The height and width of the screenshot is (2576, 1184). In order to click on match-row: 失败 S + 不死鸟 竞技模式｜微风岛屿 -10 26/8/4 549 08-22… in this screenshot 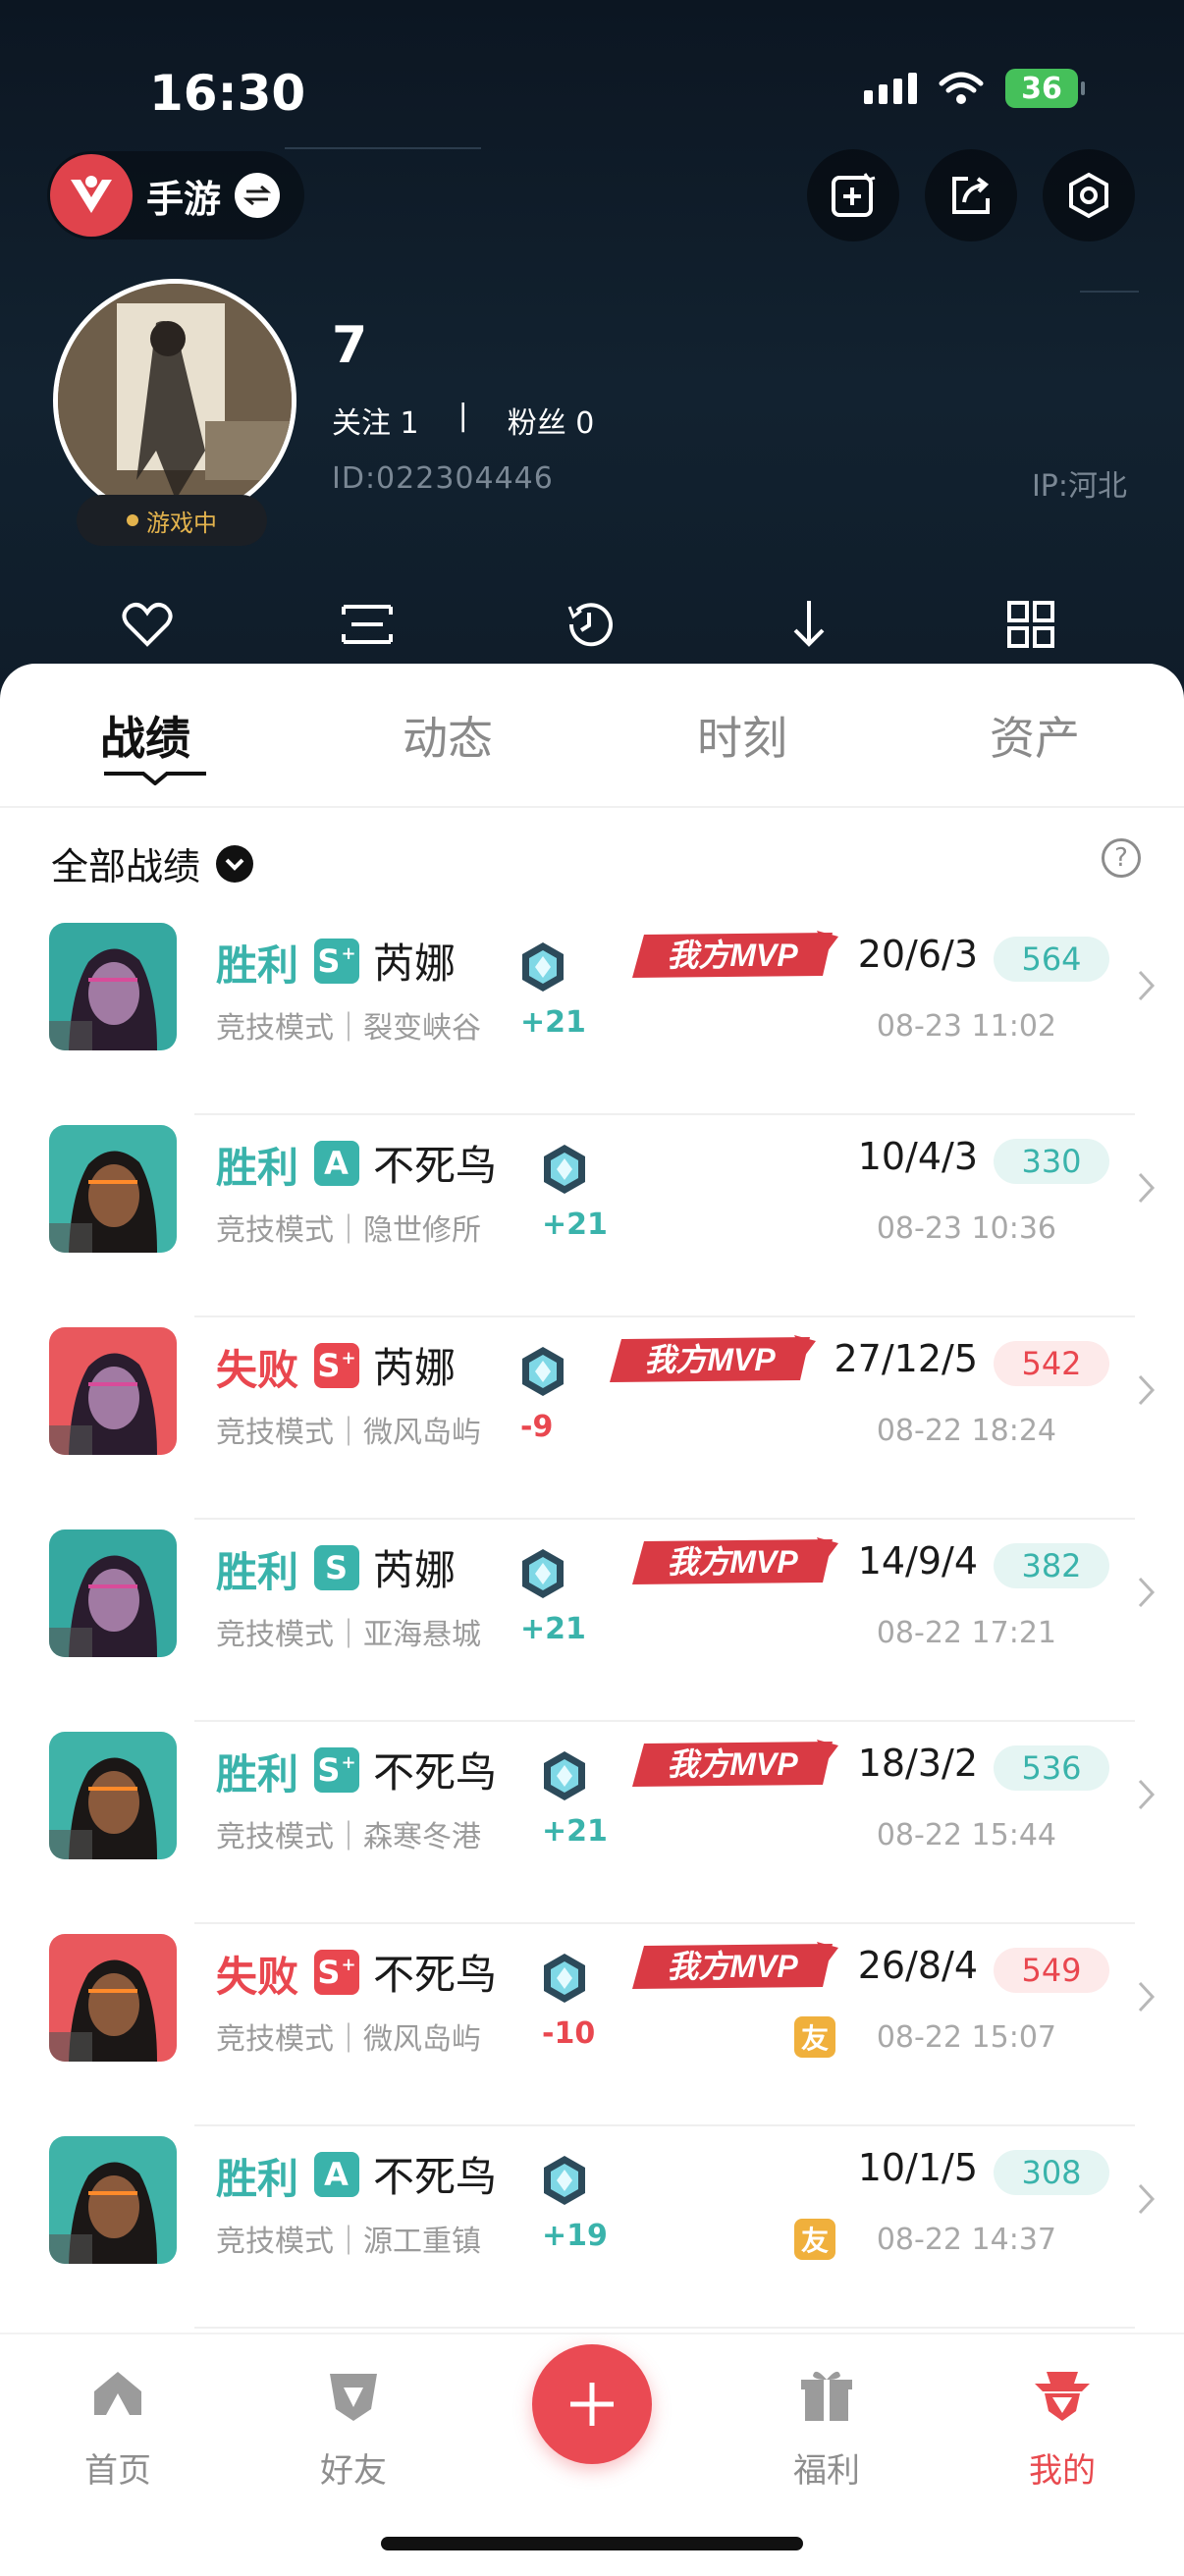, I will do `click(592, 2025)`.